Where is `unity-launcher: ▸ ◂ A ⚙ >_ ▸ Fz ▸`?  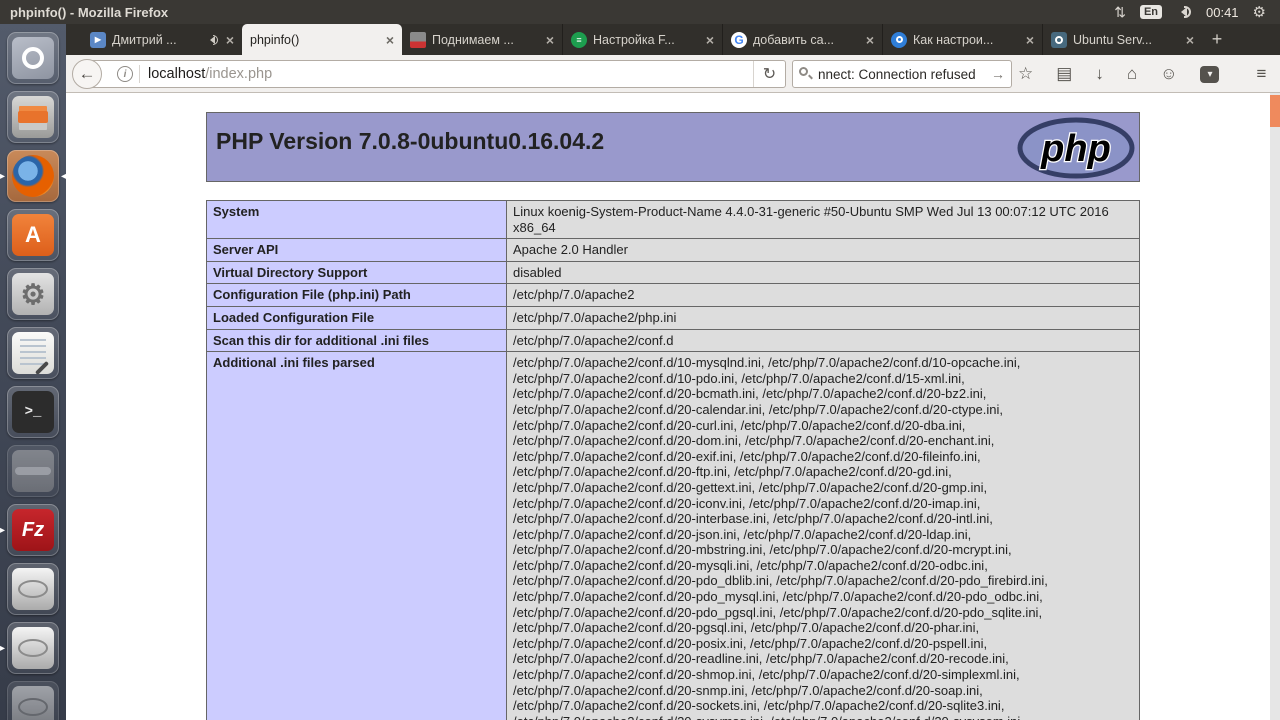
unity-launcher: ▸ ◂ A ⚙ >_ ▸ Fz ▸ is located at coordinates (33, 372).